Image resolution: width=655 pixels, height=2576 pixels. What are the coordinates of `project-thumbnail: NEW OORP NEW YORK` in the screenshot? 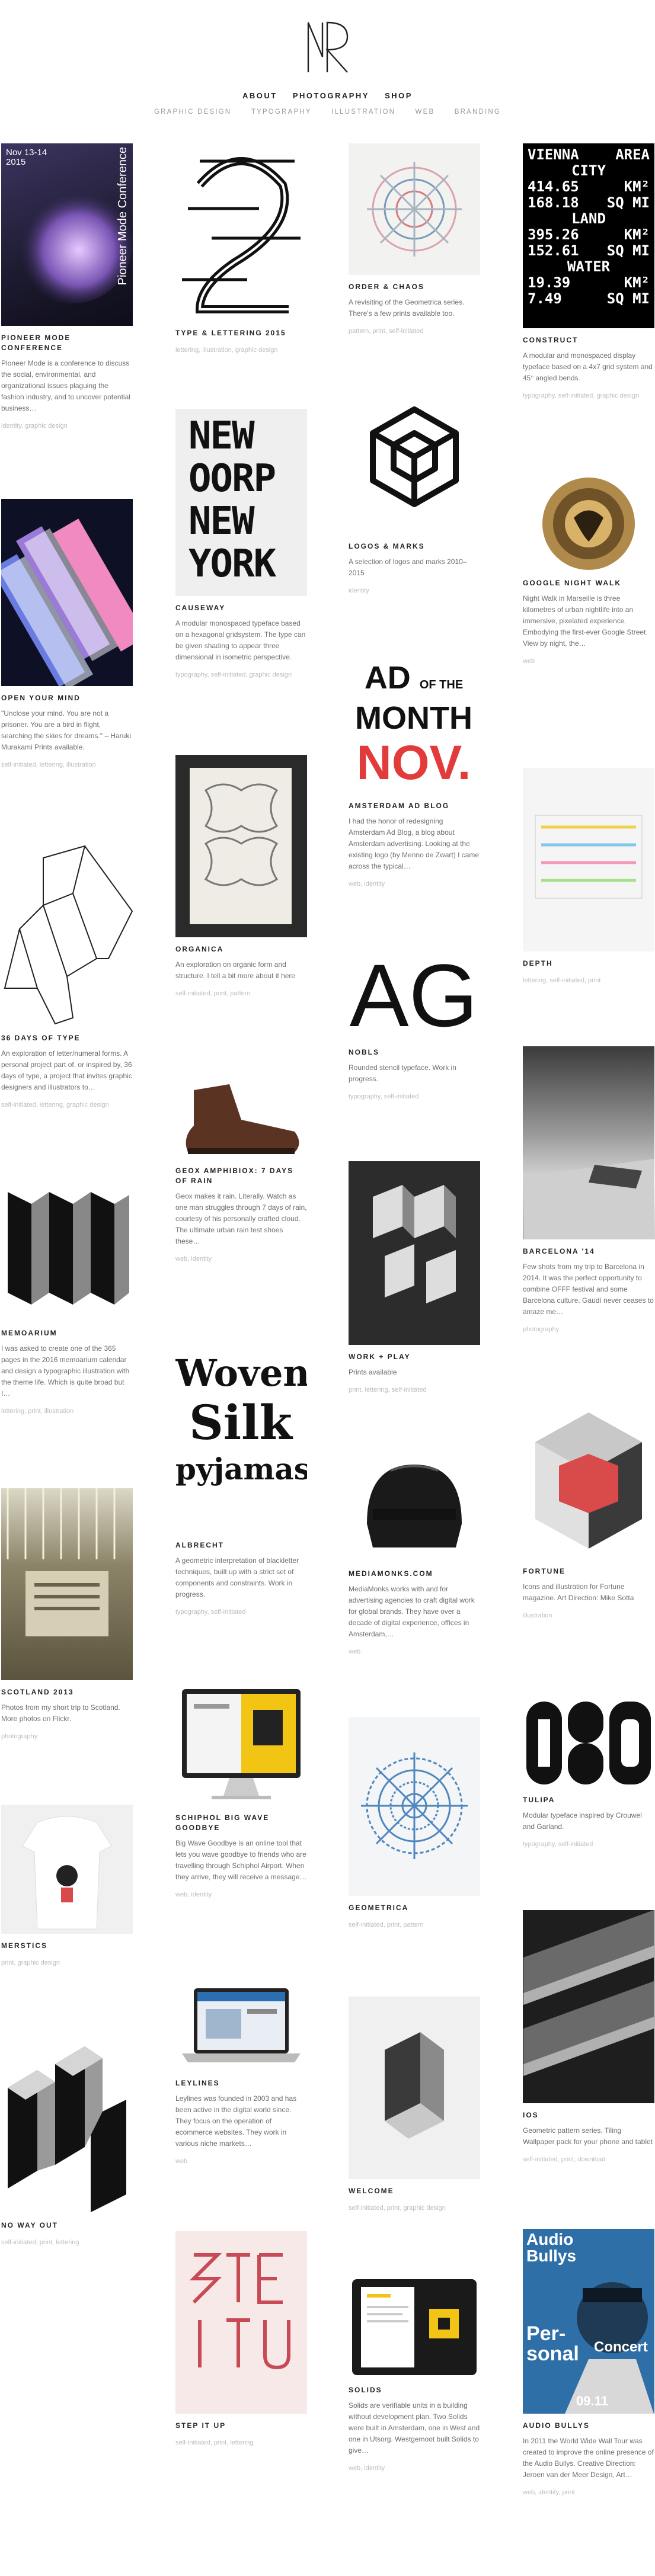 It's located at (241, 502).